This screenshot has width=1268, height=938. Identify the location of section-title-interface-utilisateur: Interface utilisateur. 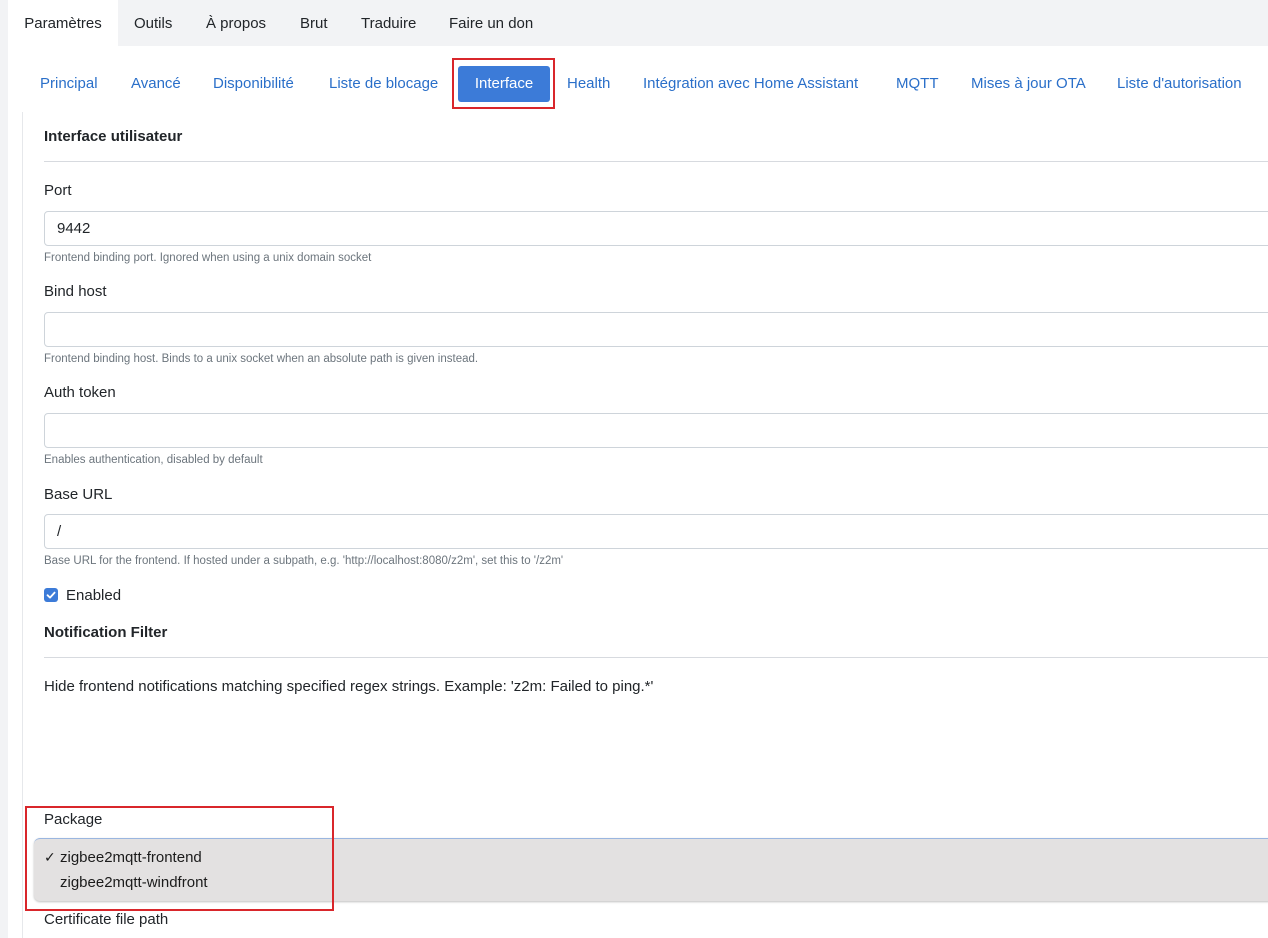
(113, 136).